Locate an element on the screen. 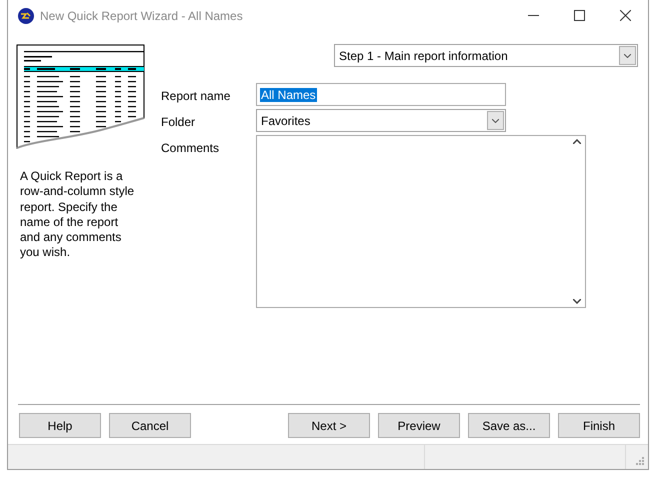 The image size is (656, 477). folder-dropdown: Favorites is located at coordinates (381, 120).